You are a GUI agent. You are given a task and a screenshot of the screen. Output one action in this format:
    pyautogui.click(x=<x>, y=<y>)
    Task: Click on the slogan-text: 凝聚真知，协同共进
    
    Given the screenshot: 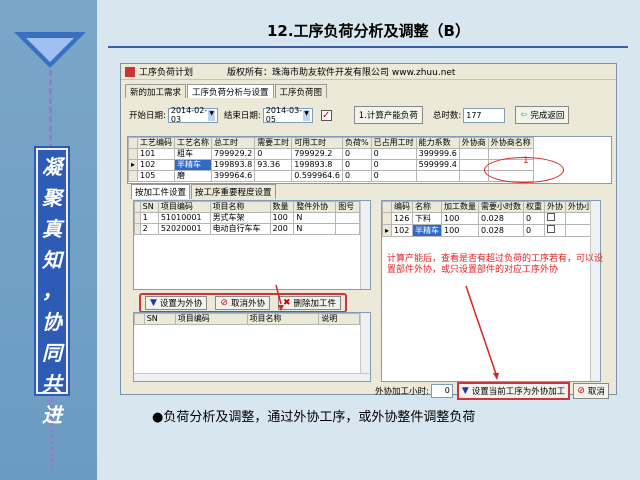 What is the action you would take?
    pyautogui.click(x=52, y=291)
    